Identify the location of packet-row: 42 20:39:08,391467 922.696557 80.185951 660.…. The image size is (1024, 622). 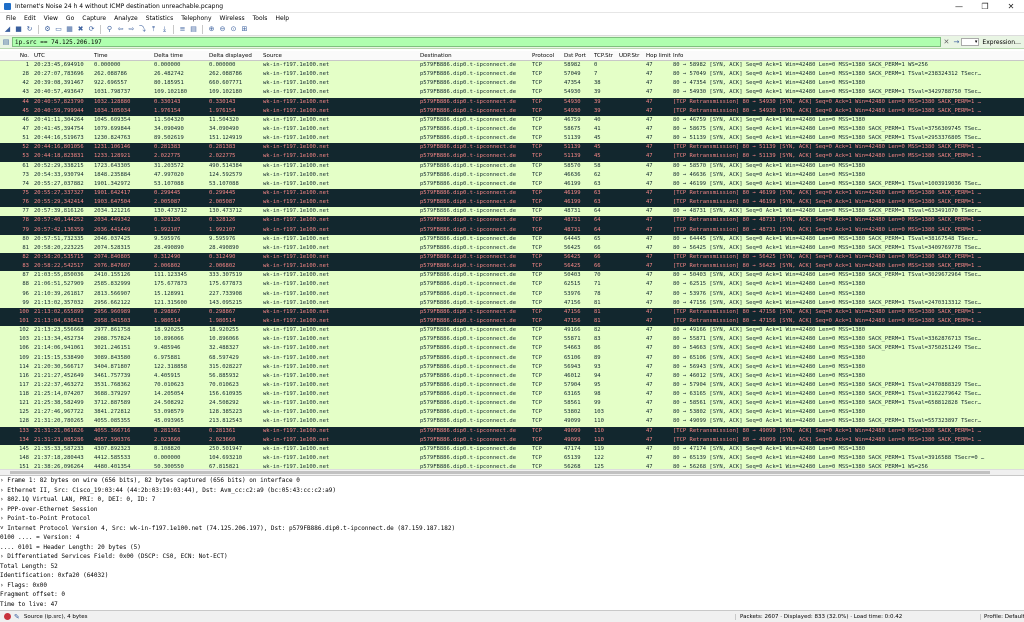
(512, 84).